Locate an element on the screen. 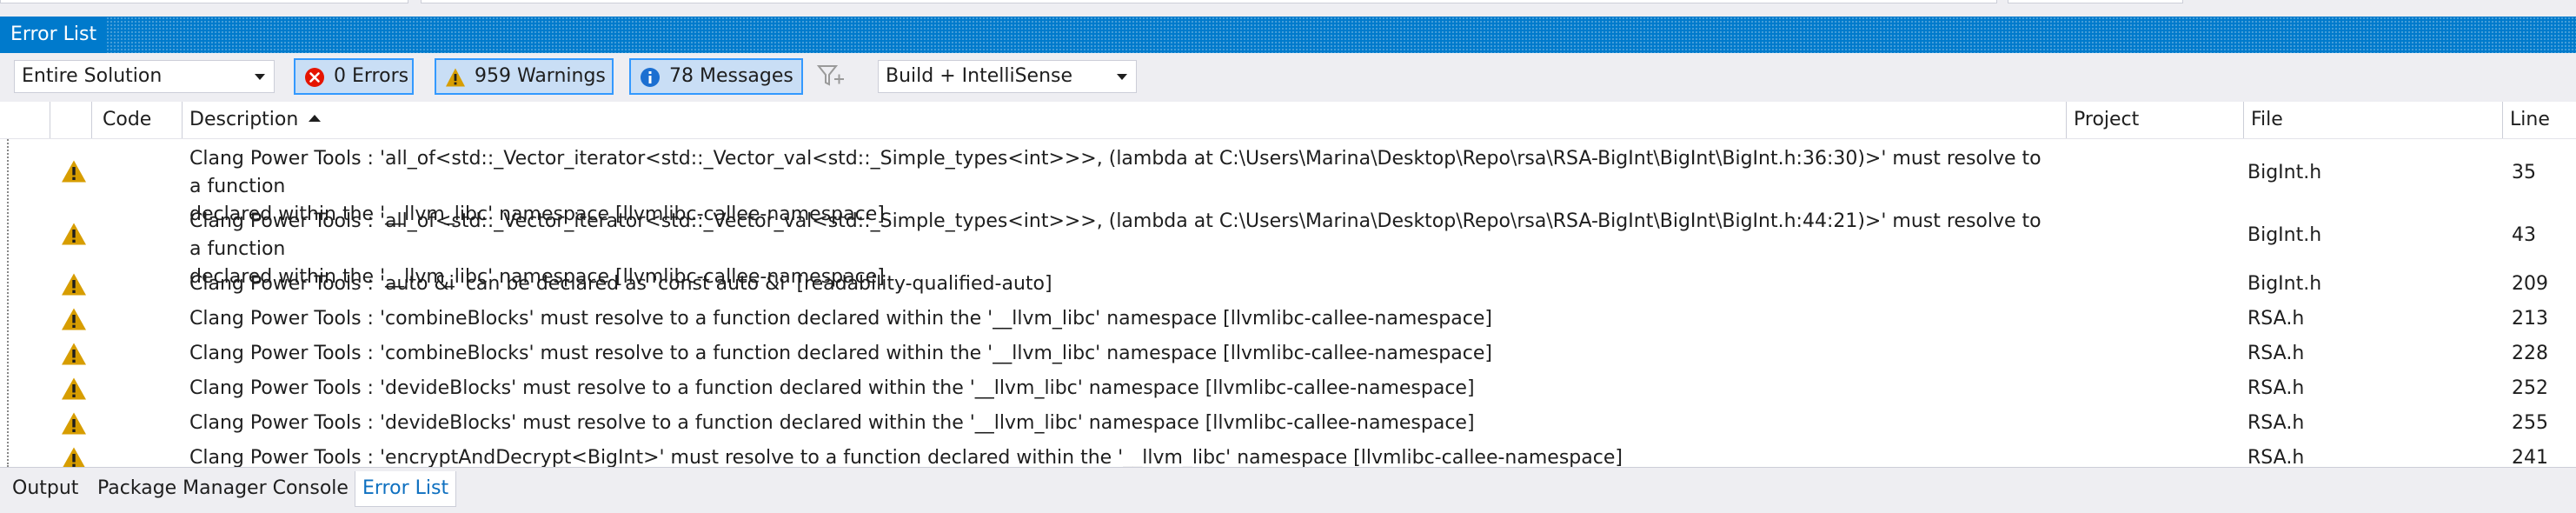  header-project: Project is located at coordinates (2155, 120).